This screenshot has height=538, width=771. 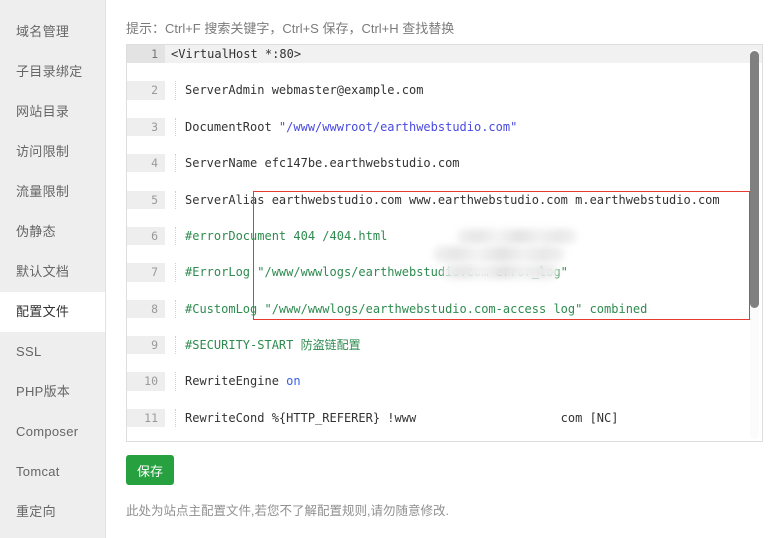 I want to click on sidebar-item-label: 网站目录, so click(x=43, y=111).